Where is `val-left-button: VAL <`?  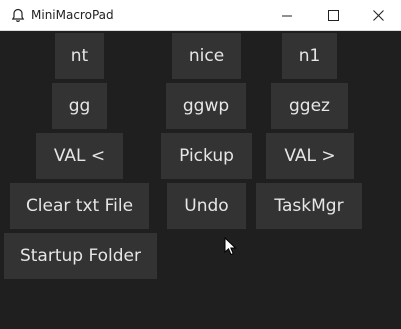 val-left-button: VAL < is located at coordinates (79, 156).